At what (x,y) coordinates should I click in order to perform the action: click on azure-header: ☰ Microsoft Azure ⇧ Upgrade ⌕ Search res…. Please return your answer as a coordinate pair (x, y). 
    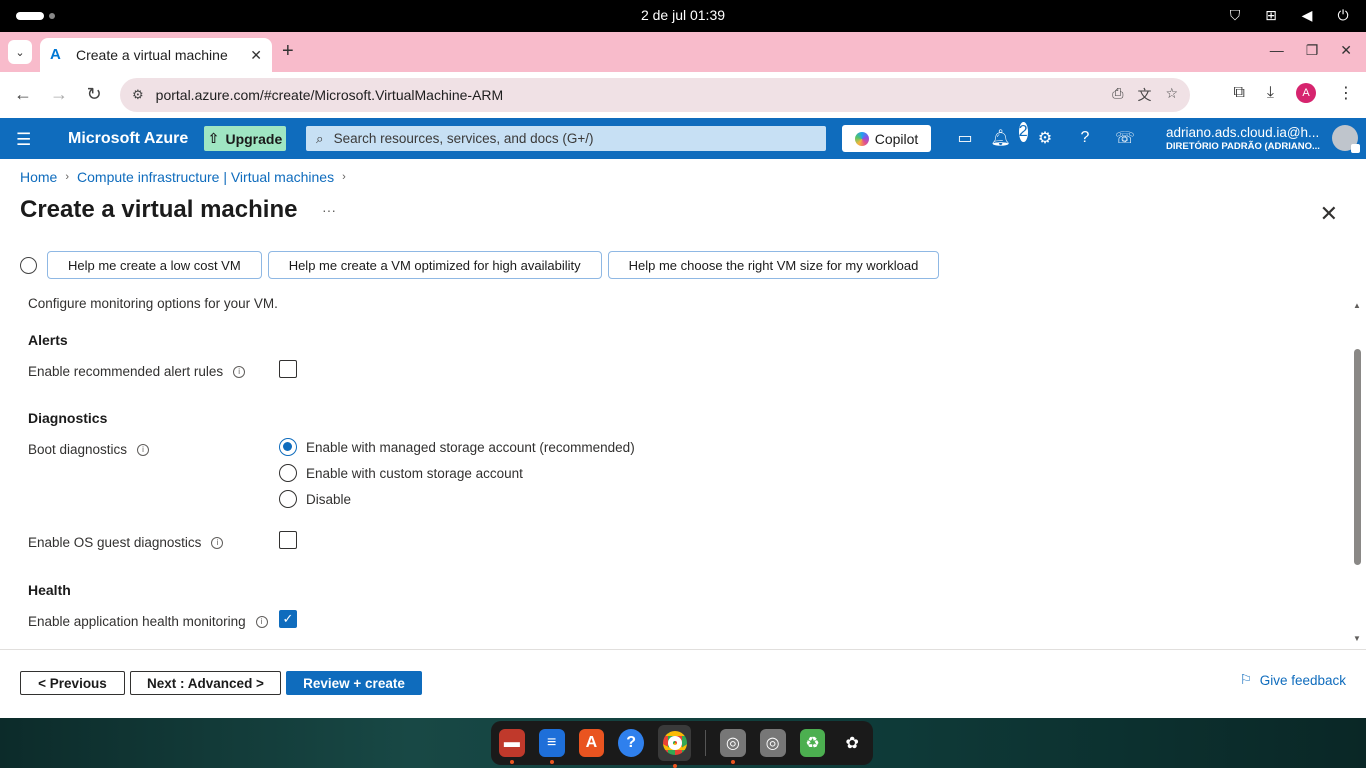
    Looking at the image, I should click on (683, 138).